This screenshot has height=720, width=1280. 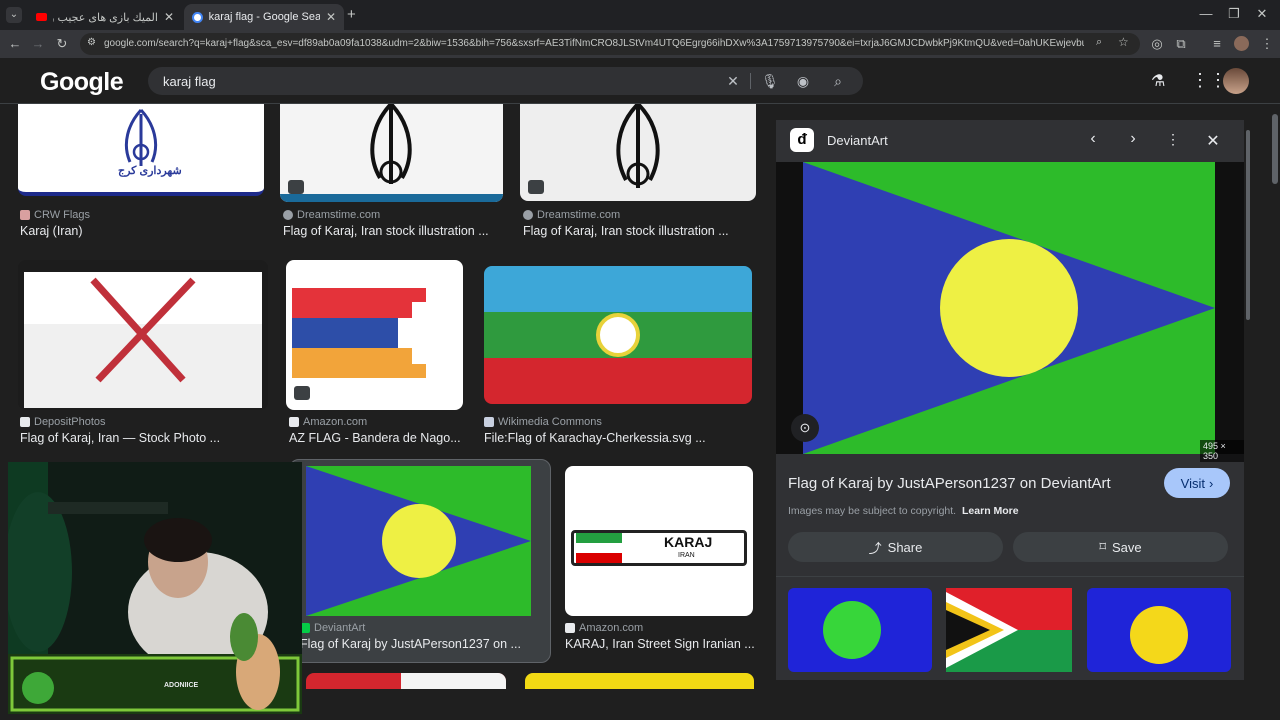 I want to click on karaj-emblem-image, so click(x=391, y=153).